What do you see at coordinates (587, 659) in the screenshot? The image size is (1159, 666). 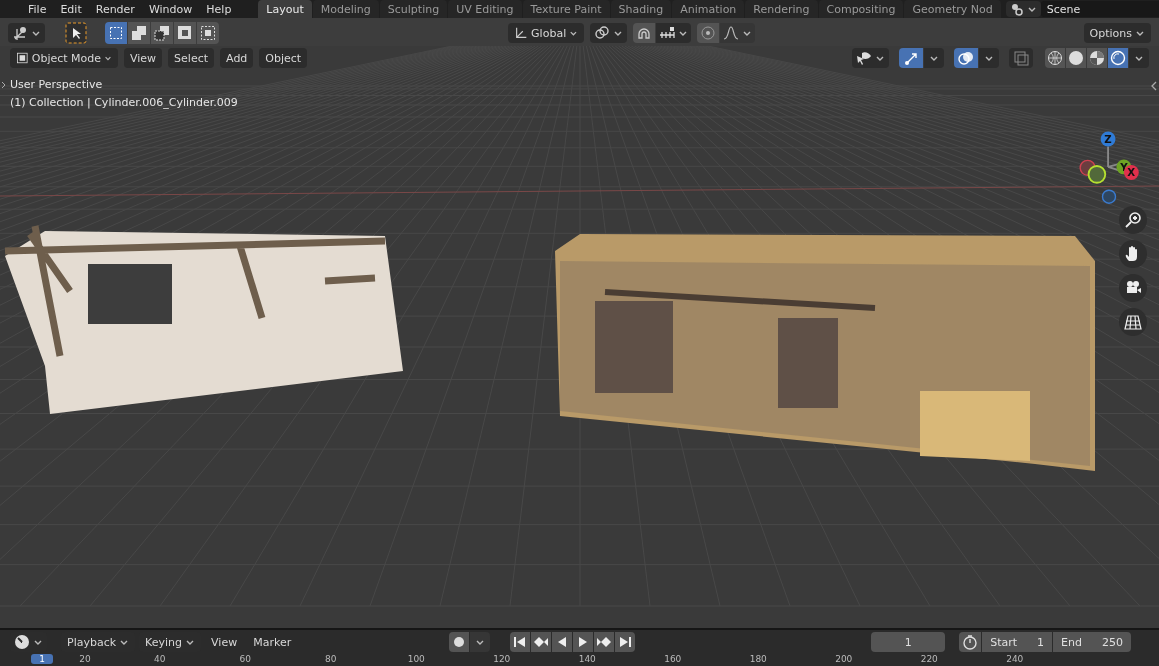 I see `ruler-label: 140` at bounding box center [587, 659].